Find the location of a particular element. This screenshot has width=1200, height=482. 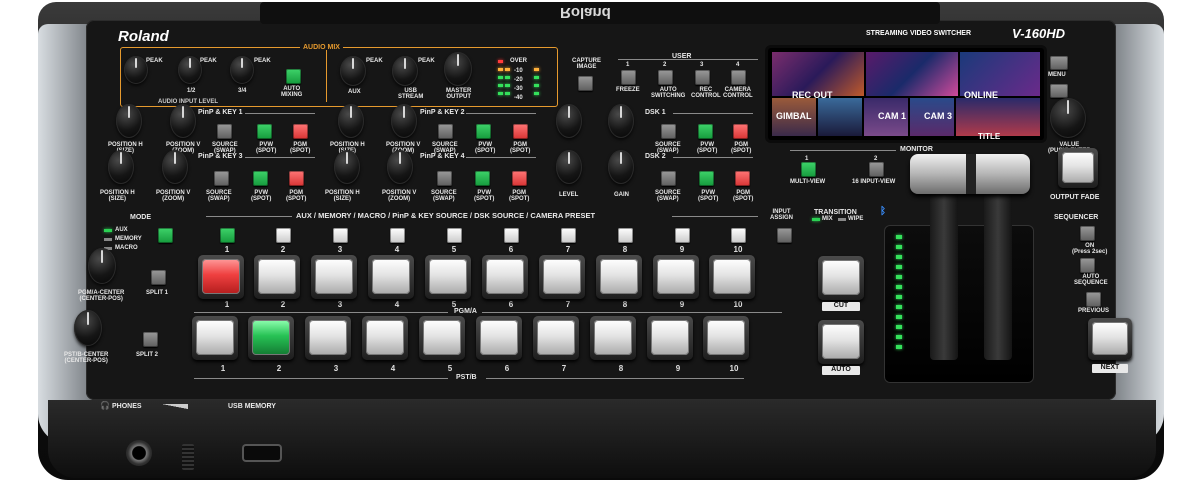

pinp3-source-button is located at coordinates (221, 178).